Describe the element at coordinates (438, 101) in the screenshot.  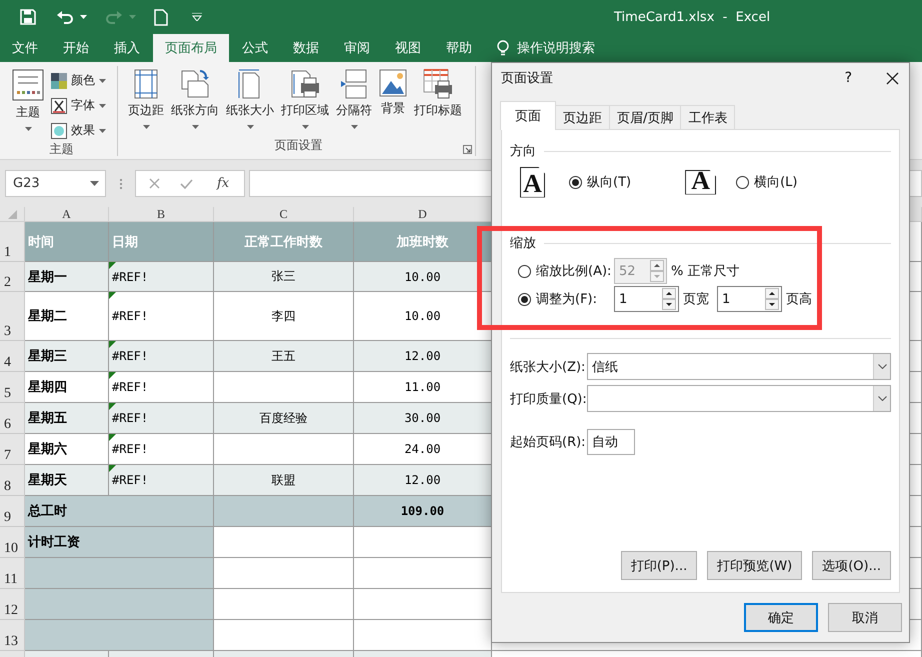
I see `ribbon-button: 打印标题` at that location.